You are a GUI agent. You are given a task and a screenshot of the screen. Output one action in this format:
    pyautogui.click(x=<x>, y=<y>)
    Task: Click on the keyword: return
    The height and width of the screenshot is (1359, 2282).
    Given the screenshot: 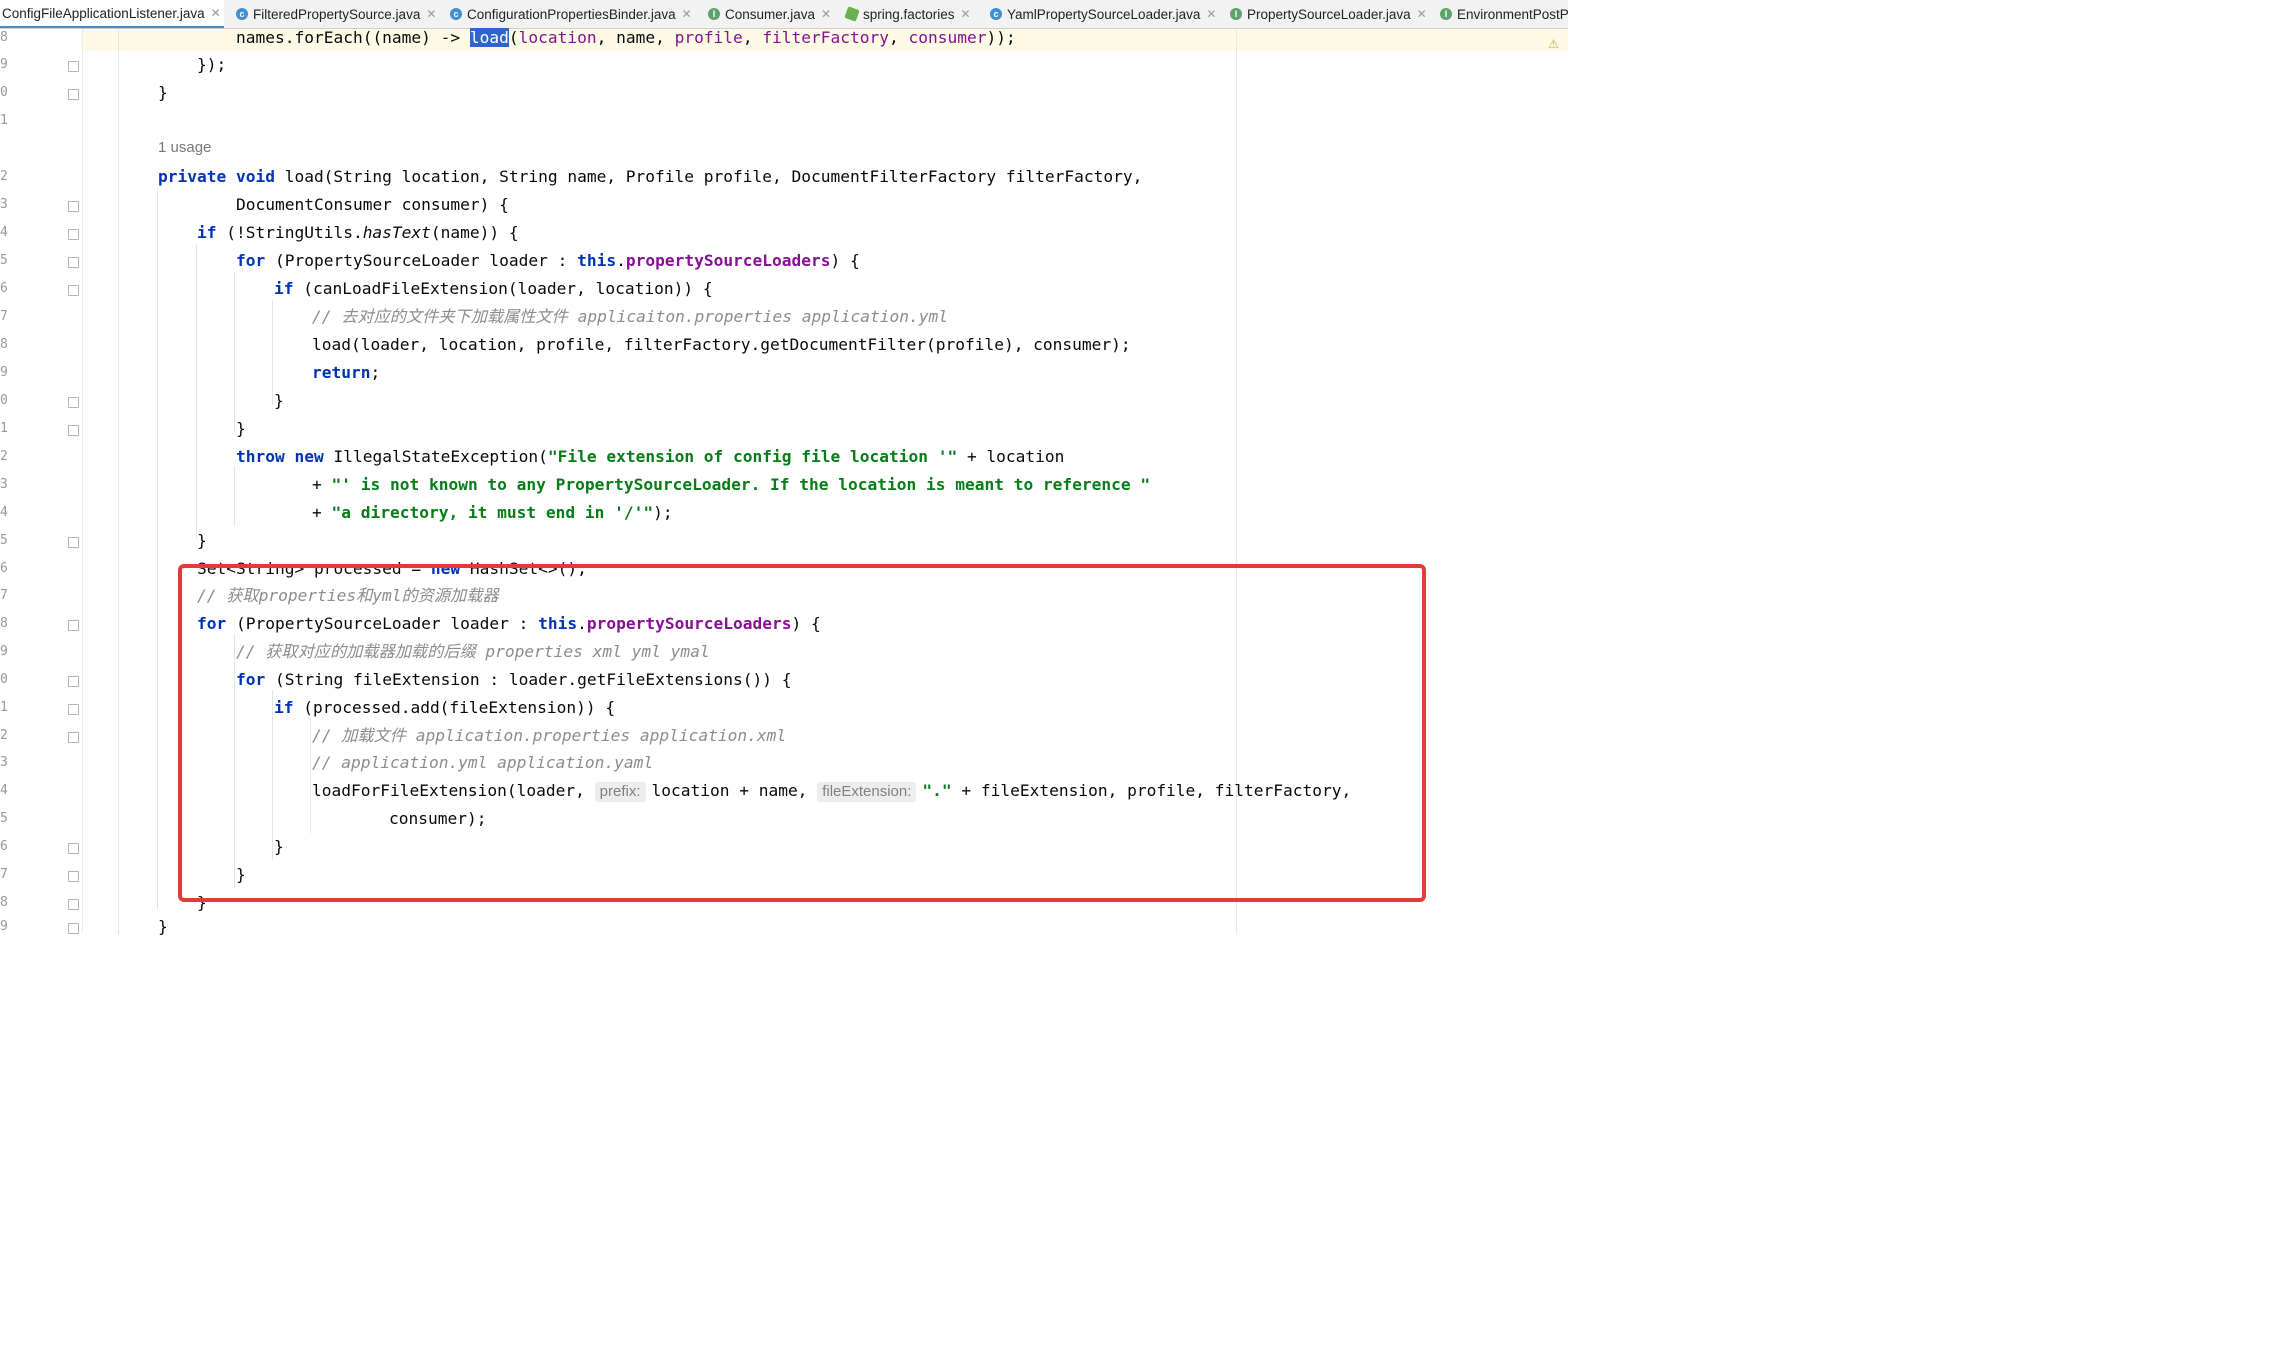 What is the action you would take?
    pyautogui.click(x=341, y=372)
    